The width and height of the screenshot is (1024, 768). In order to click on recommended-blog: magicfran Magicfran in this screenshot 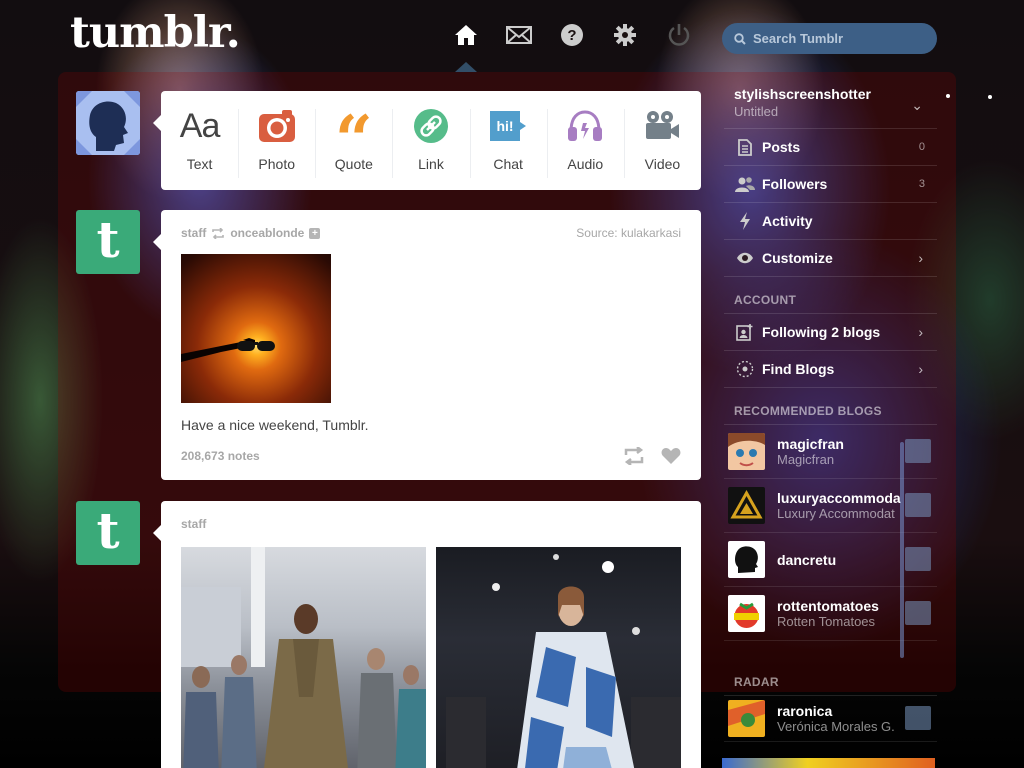, I will do `click(830, 452)`.